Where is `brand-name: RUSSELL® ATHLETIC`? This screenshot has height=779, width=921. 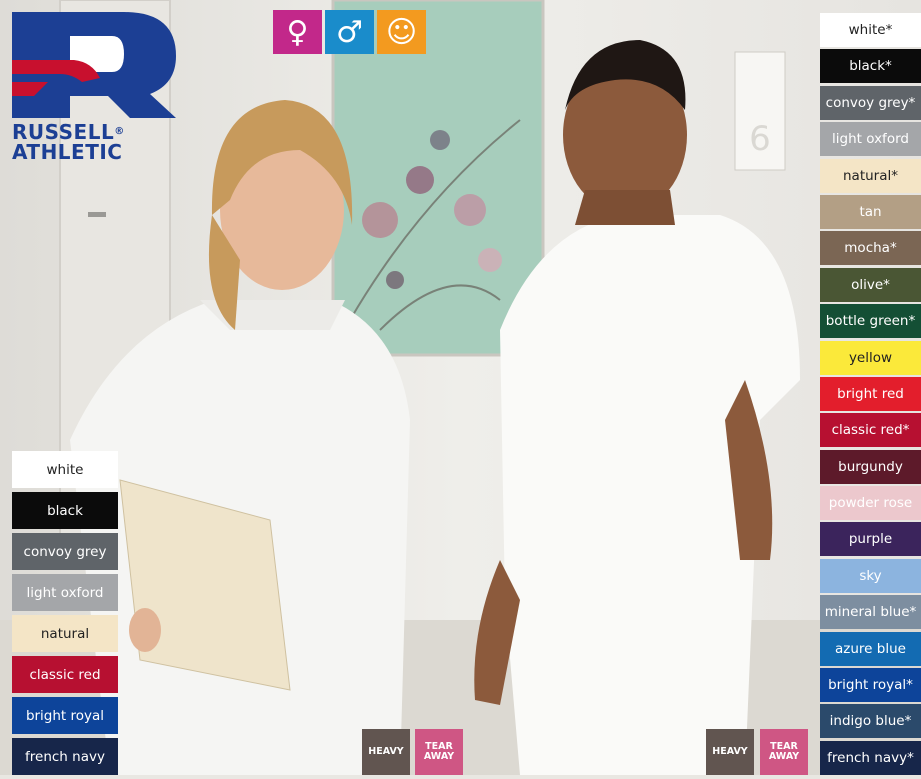 brand-name: RUSSELL® ATHLETIC is located at coordinates (94, 142).